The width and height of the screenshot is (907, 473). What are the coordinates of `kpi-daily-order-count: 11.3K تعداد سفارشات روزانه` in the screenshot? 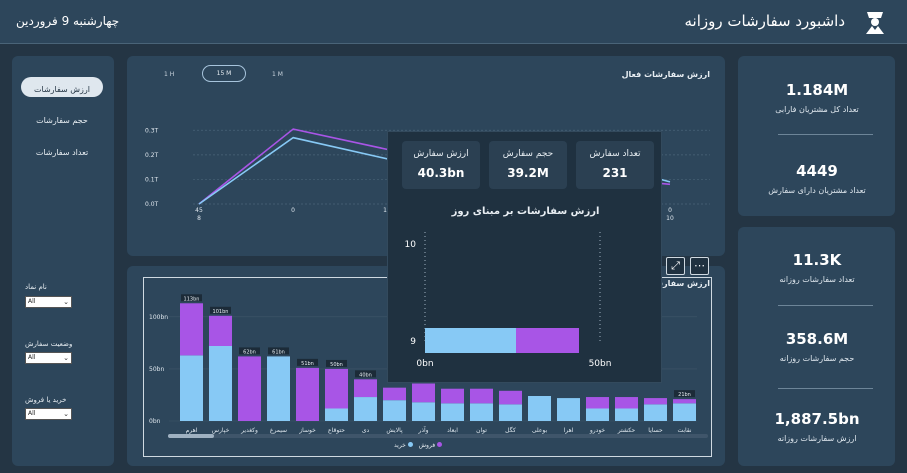 It's located at (817, 267).